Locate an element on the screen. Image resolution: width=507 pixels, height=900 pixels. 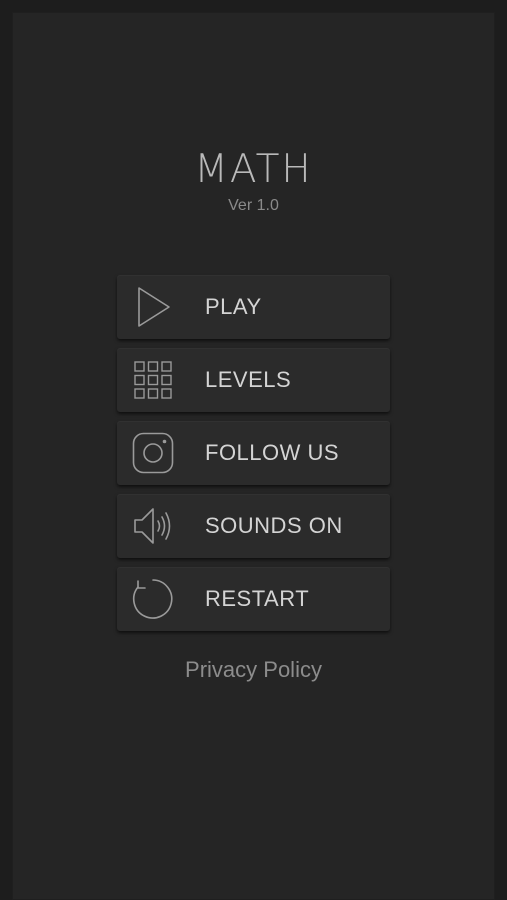
sounds-toggle-button: SOUNDS ON is located at coordinates (253, 526).